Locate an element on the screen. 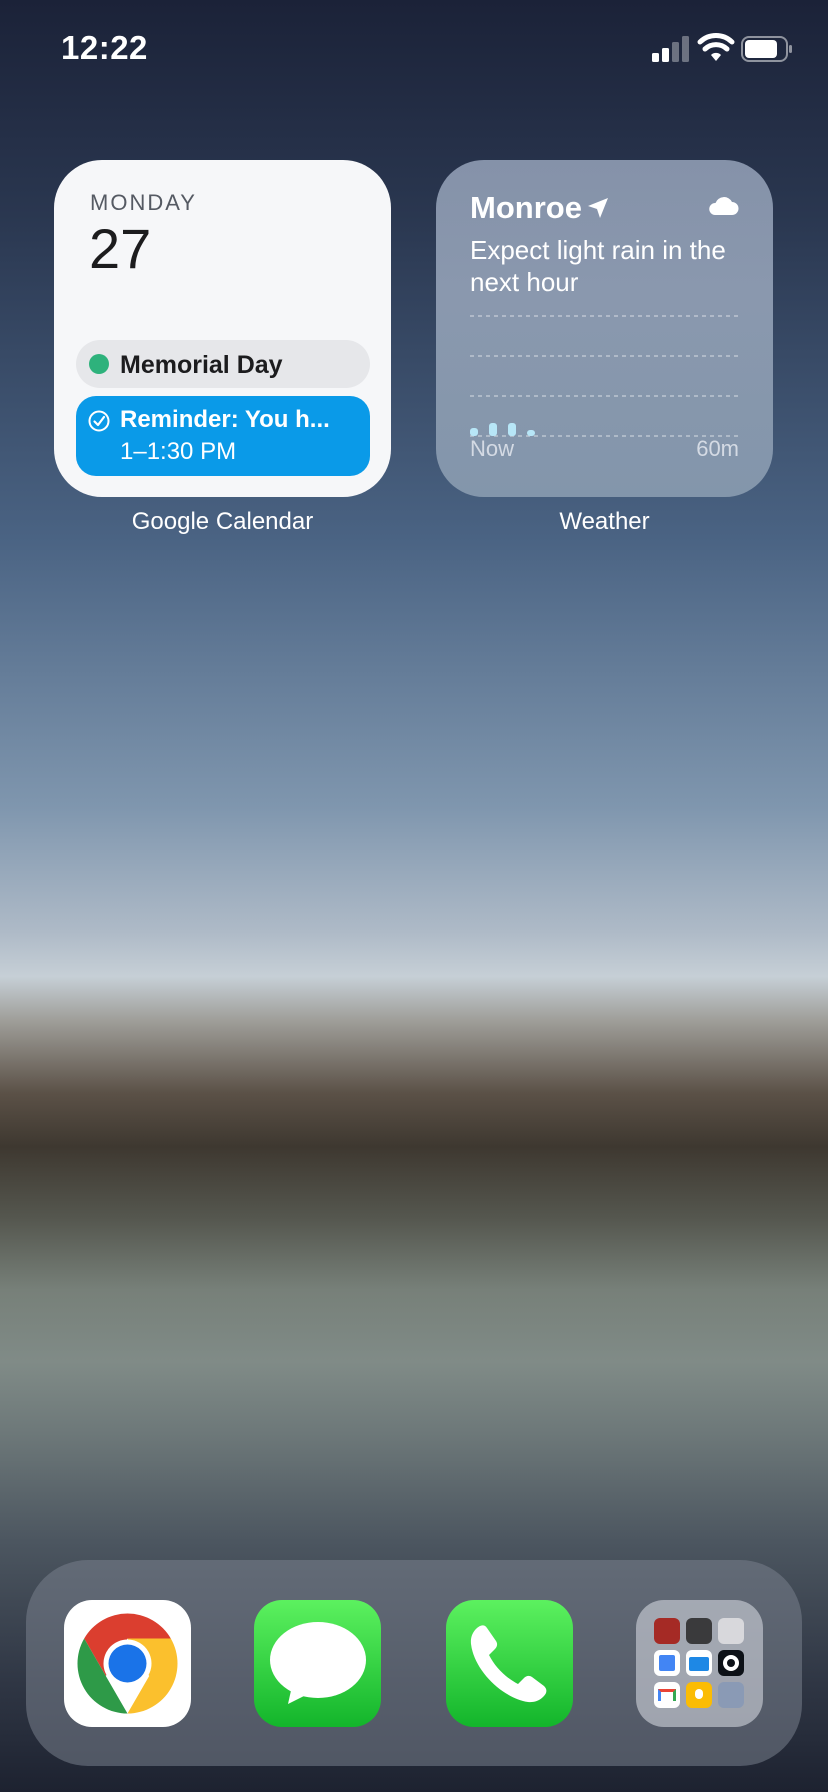 This screenshot has height=1792, width=828. dock is located at coordinates (414, 1663).